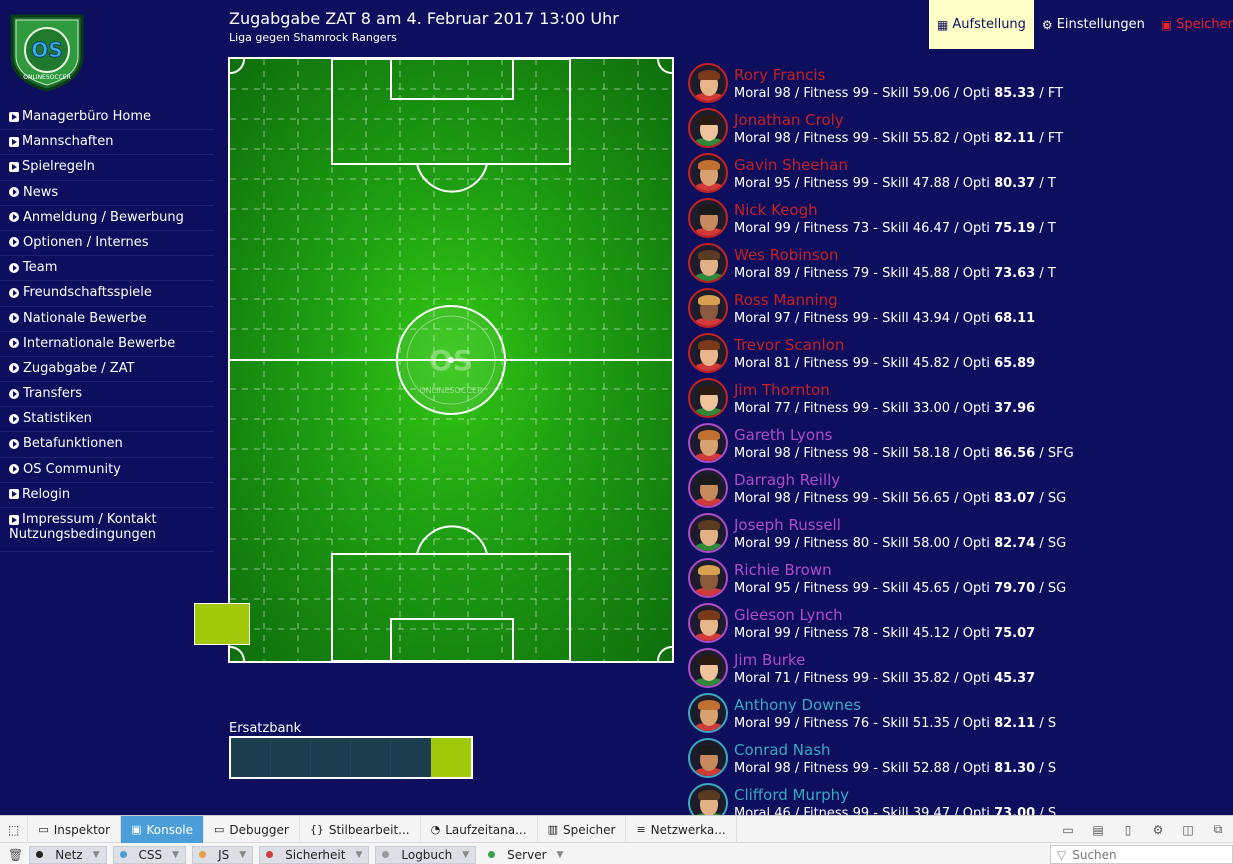  I want to click on player-name: Trevor Scanlon, so click(789, 345).